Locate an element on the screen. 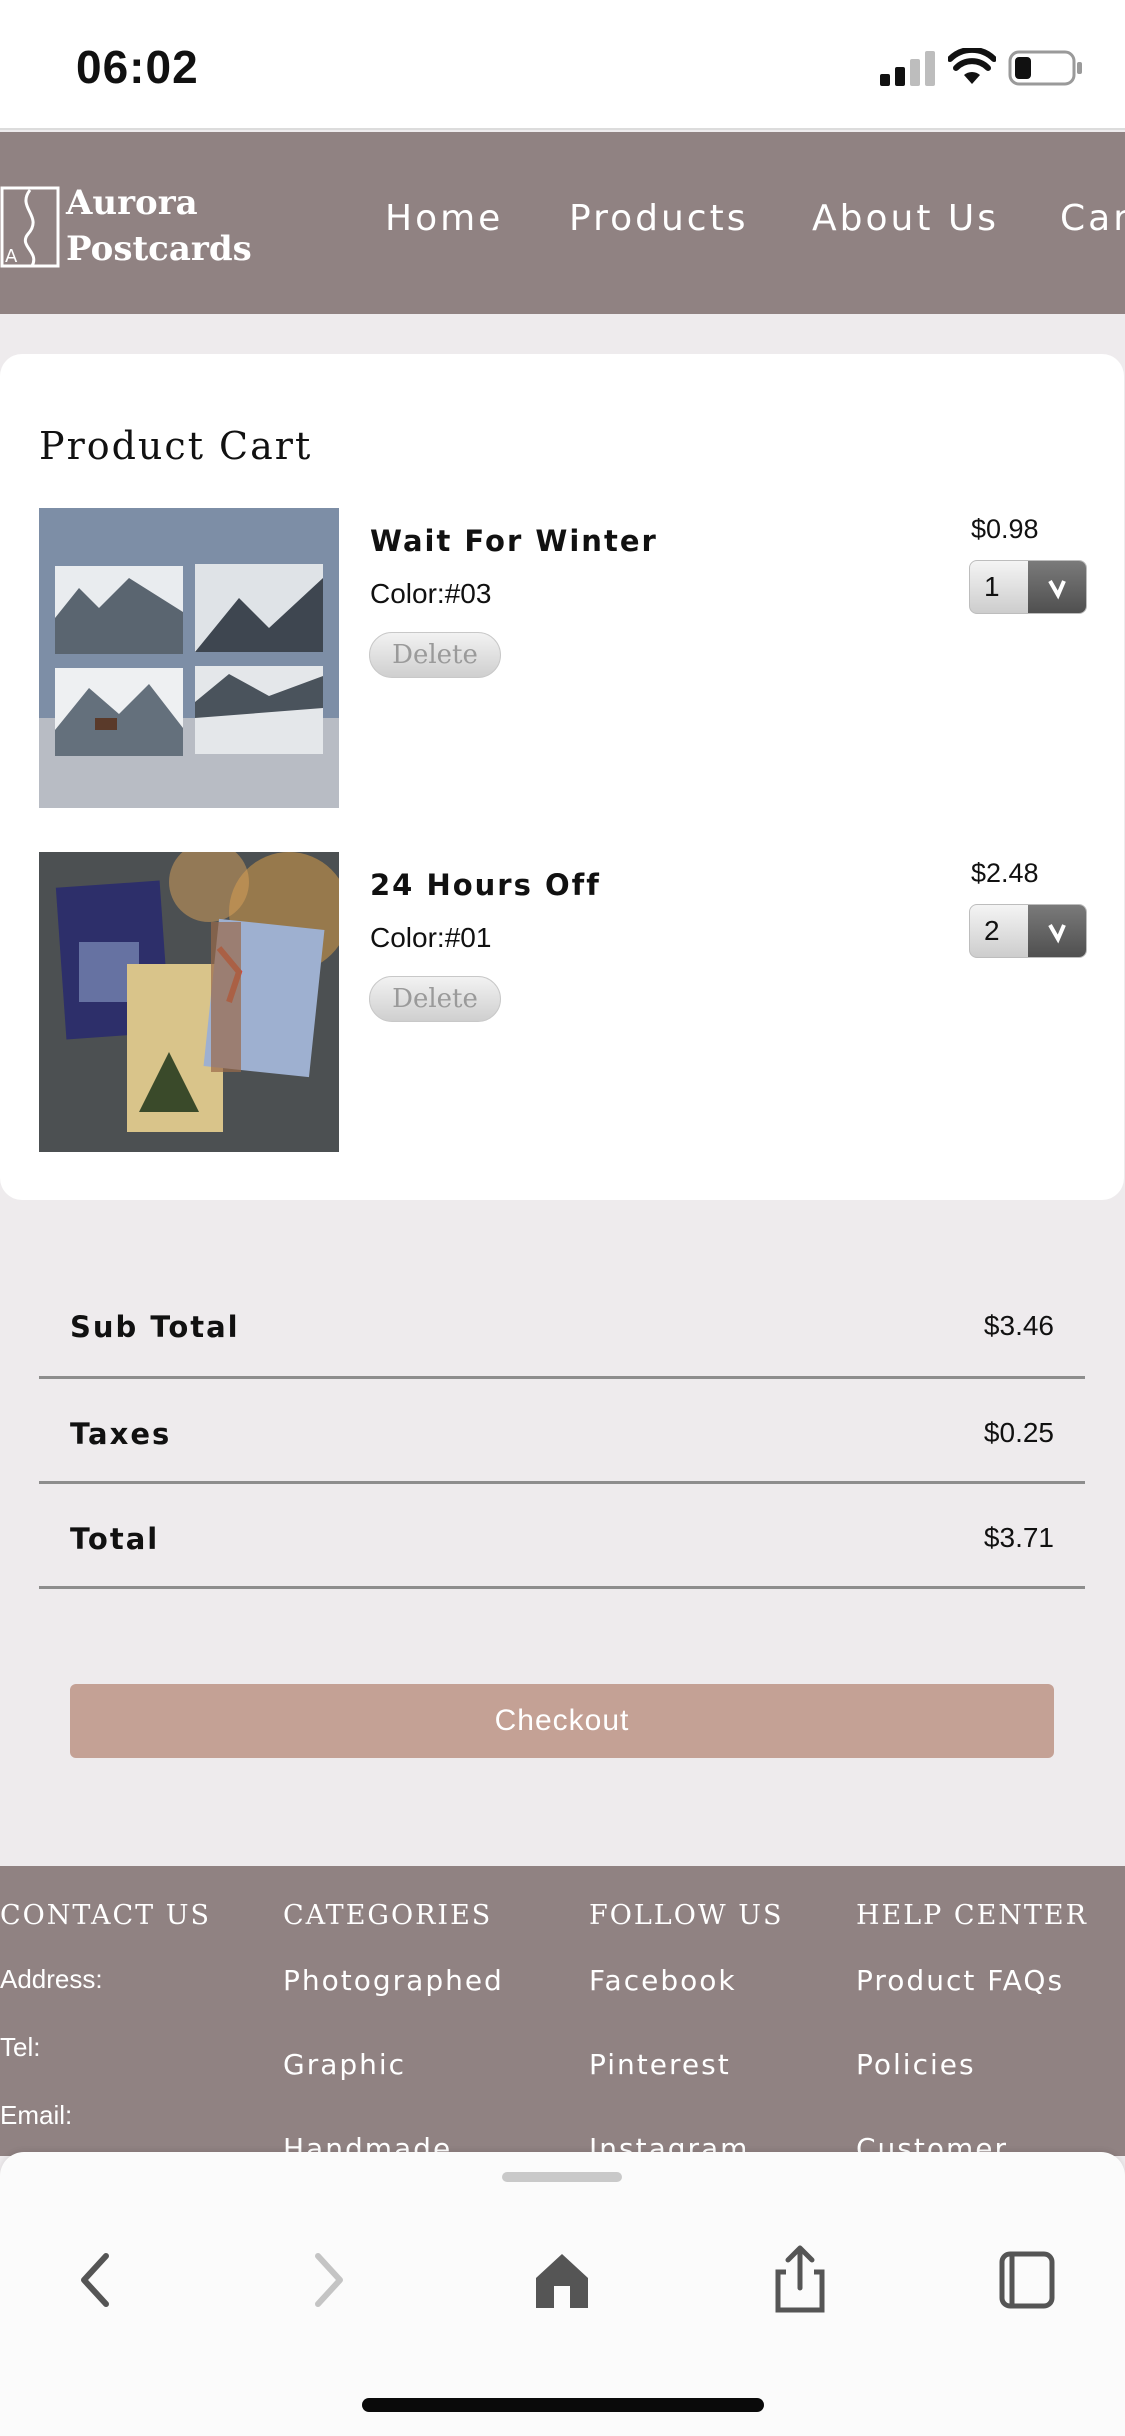  contact-tel: Tel: is located at coordinates (20, 2047).